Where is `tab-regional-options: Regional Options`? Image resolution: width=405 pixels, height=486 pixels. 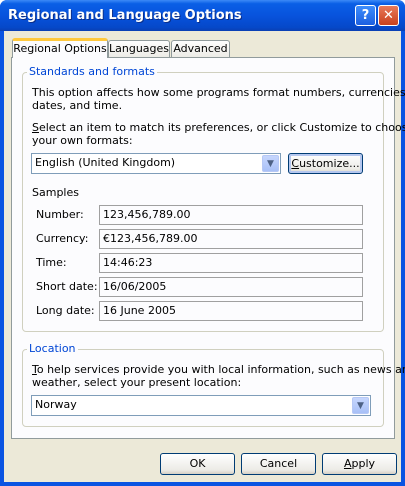
tab-regional-options: Regional Options is located at coordinates (60, 48).